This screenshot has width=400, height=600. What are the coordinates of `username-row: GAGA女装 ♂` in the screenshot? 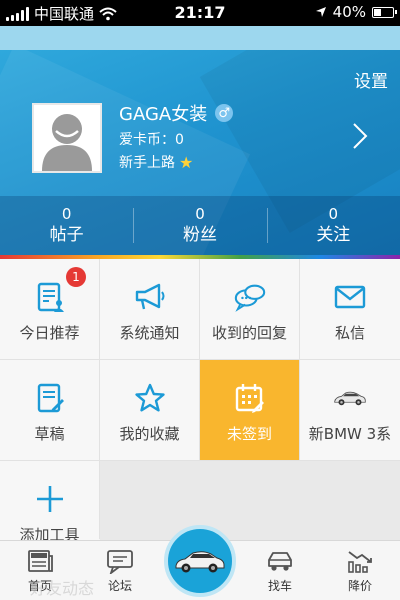 It's located at (176, 113).